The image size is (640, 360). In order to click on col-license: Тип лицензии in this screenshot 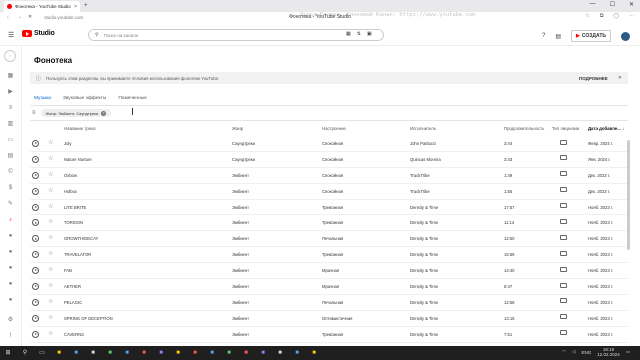, I will do `click(565, 128)`.